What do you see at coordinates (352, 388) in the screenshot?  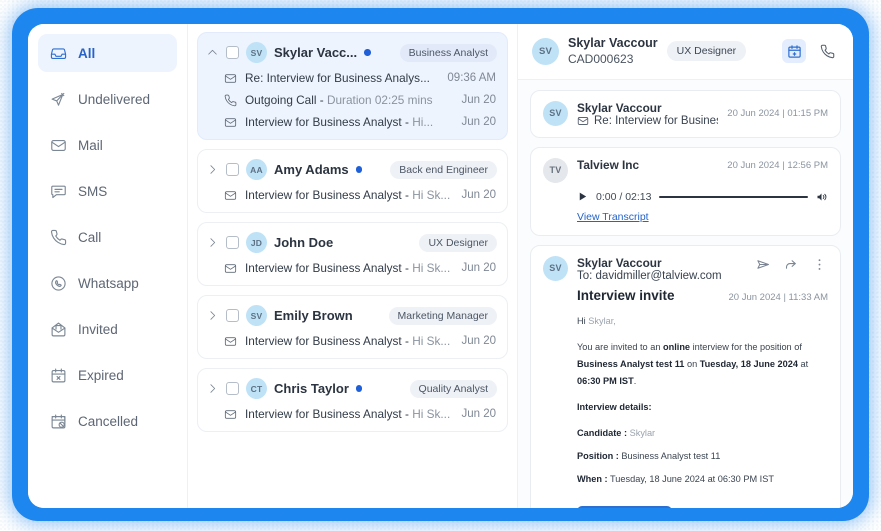 I see `thread-header: CT Chris Taylor Quality Analyst` at bounding box center [352, 388].